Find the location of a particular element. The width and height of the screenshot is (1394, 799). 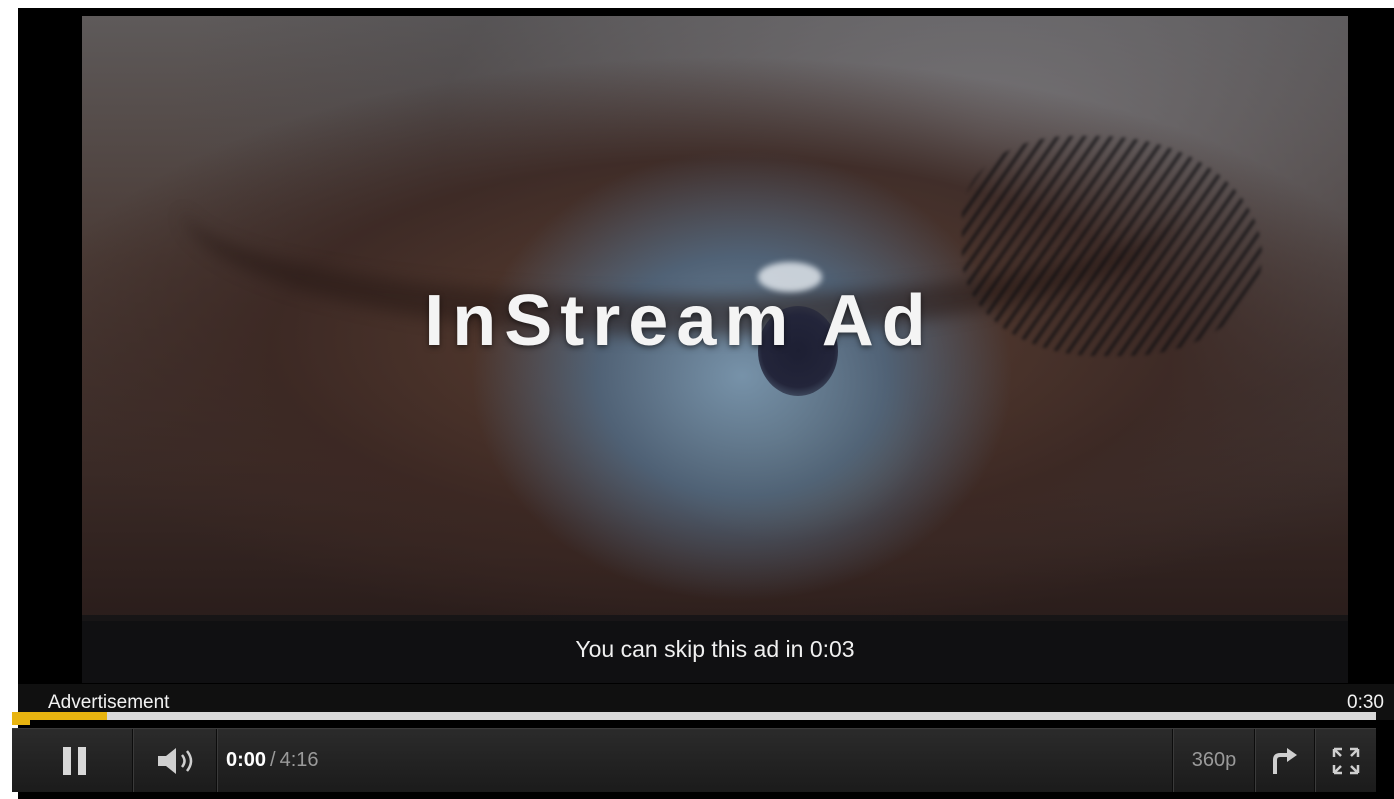

advertisement-label: Advertisement is located at coordinates (109, 702).